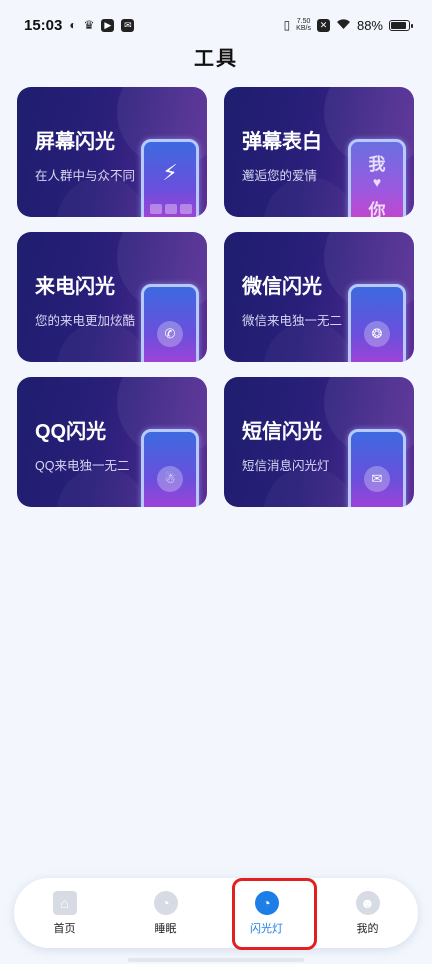  I want to click on nav-item-profile: ☻ 我的, so click(367, 913).